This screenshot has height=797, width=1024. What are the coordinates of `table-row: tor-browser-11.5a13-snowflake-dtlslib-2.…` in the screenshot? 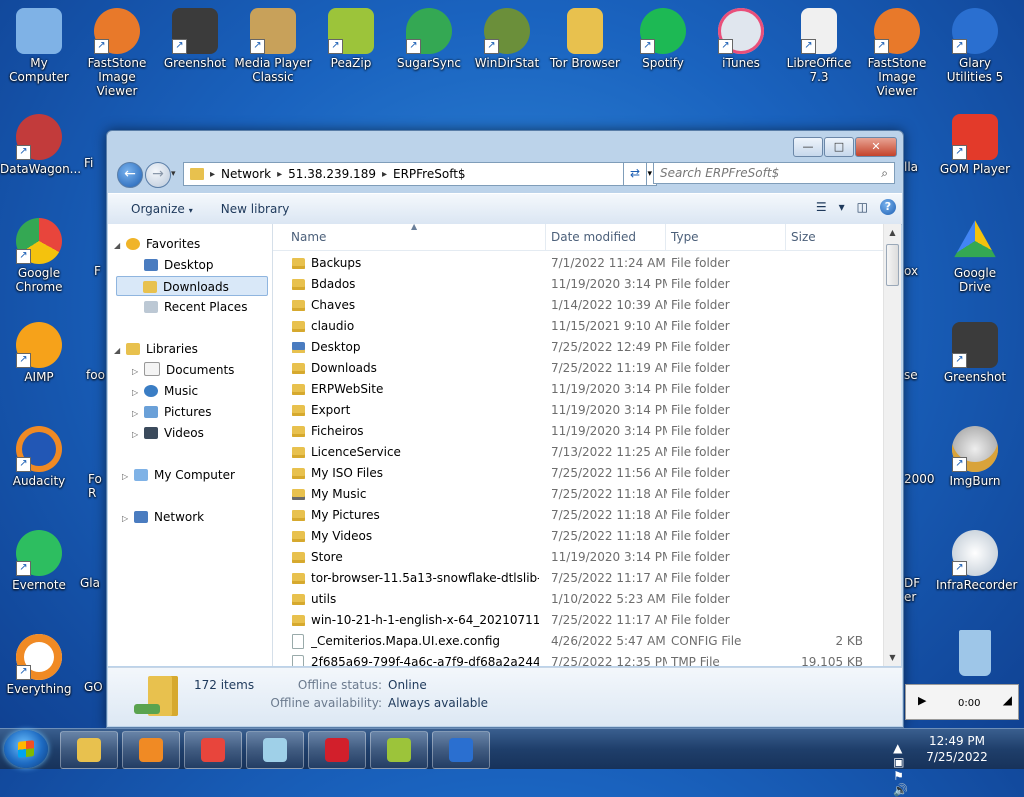 It's located at (578, 578).